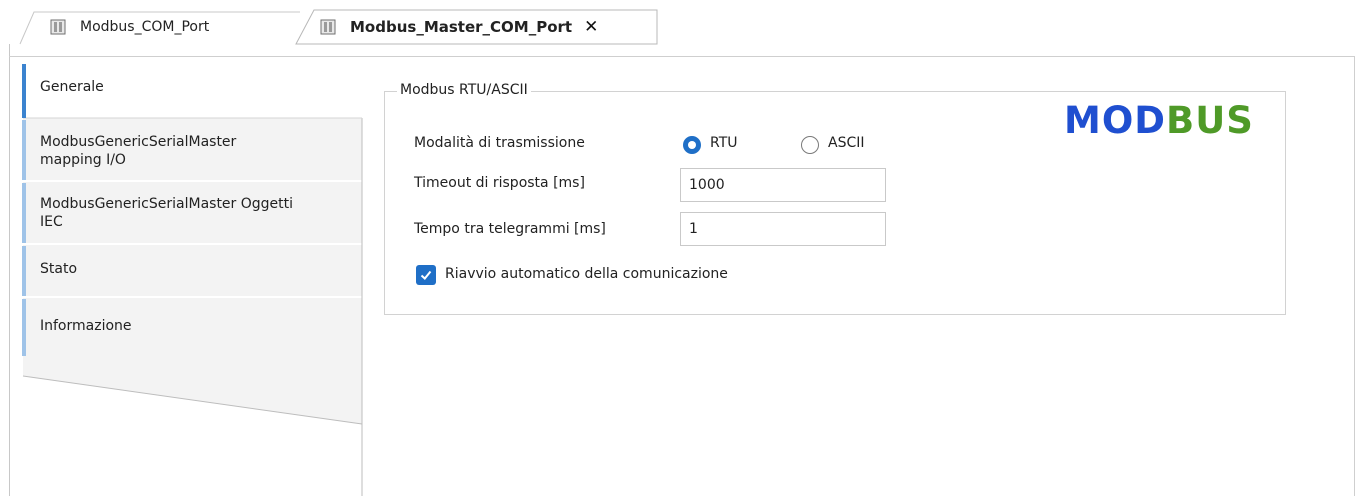 The height and width of the screenshot is (496, 1359). What do you see at coordinates (586, 274) in the screenshot?
I see `auto-restart-label: Riavvio automatico della comunicazione` at bounding box center [586, 274].